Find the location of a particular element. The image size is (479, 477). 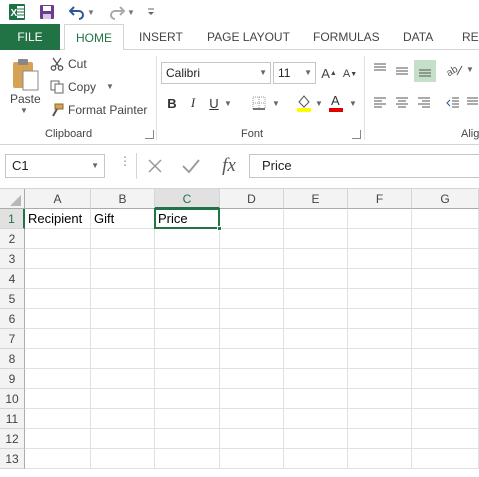

select-all-corner is located at coordinates (12, 199).